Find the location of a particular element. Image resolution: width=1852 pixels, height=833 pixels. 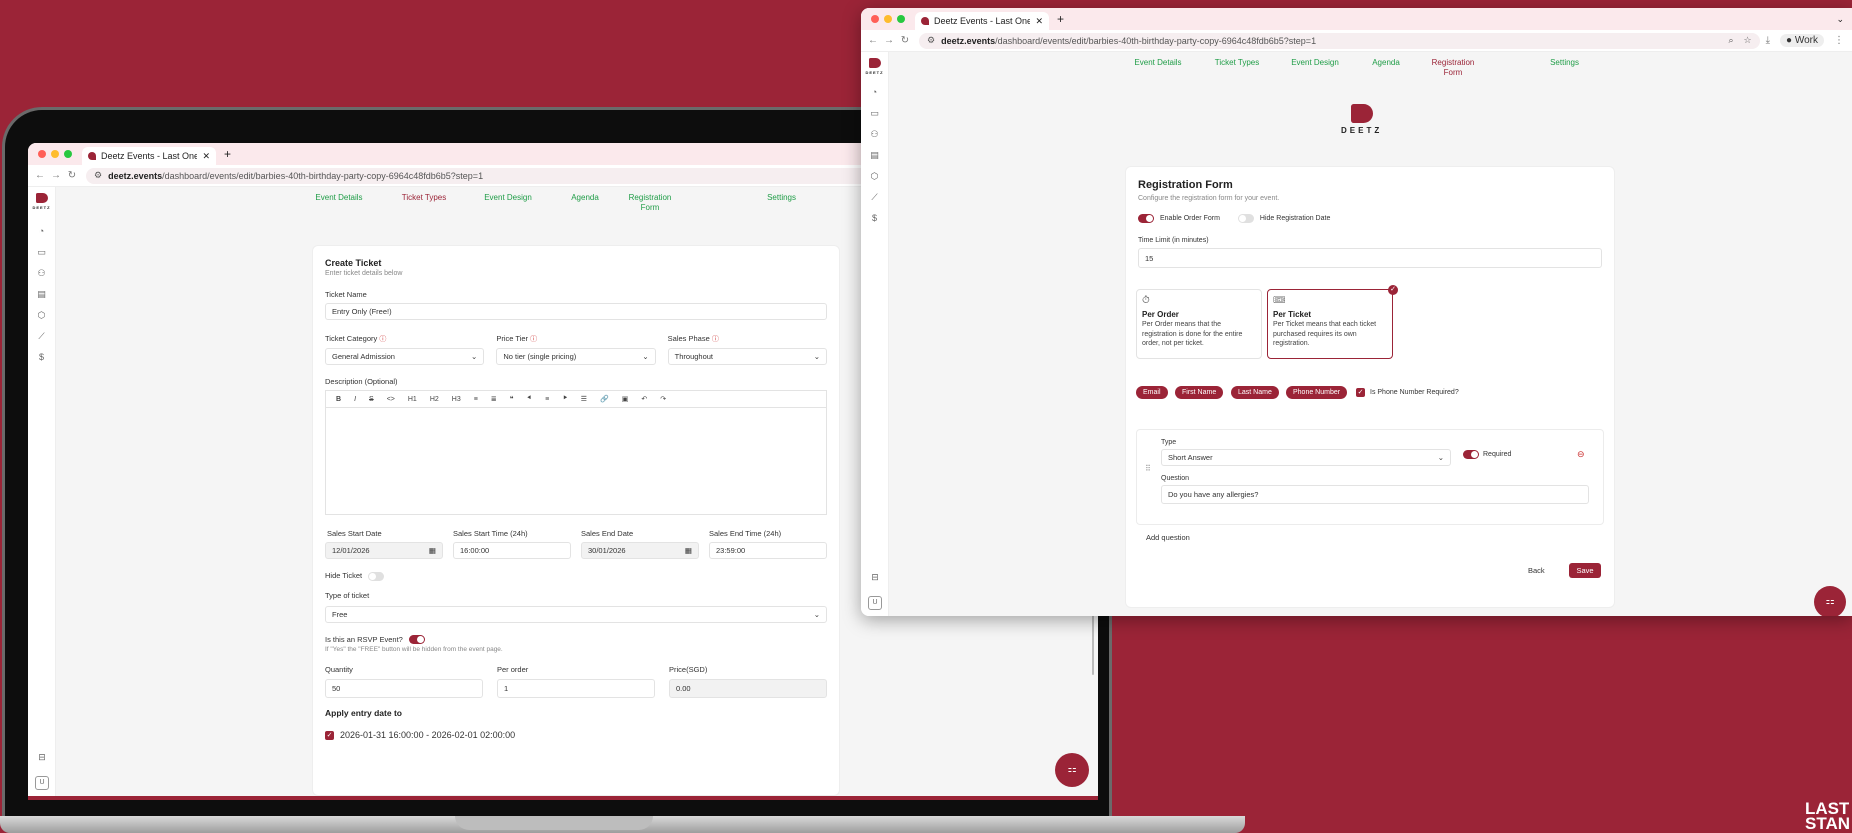

sales-start-date-input: 12/01/2026 ▦ is located at coordinates (384, 550).